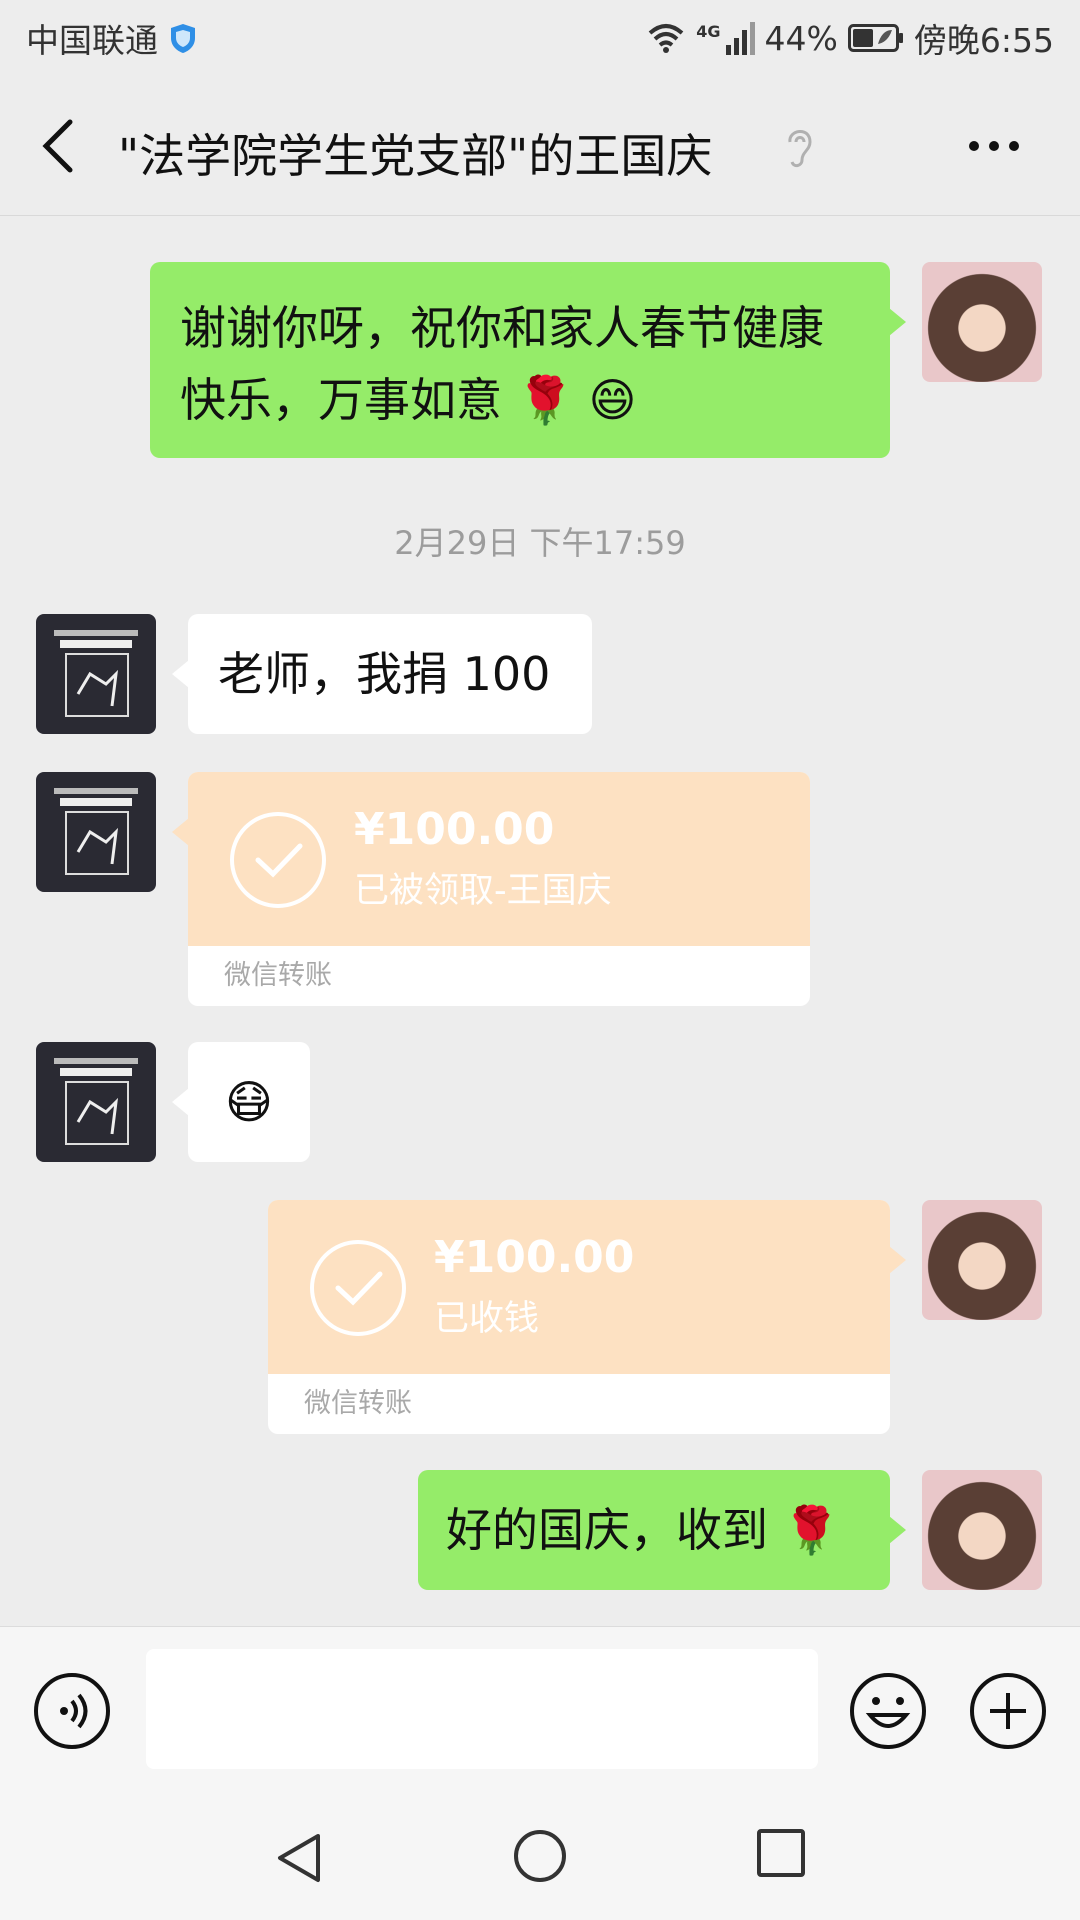 The height and width of the screenshot is (1920, 1080). What do you see at coordinates (499, 859) in the screenshot?
I see `transfer-card-top: ¥100.00 已被领取-王国庆` at bounding box center [499, 859].